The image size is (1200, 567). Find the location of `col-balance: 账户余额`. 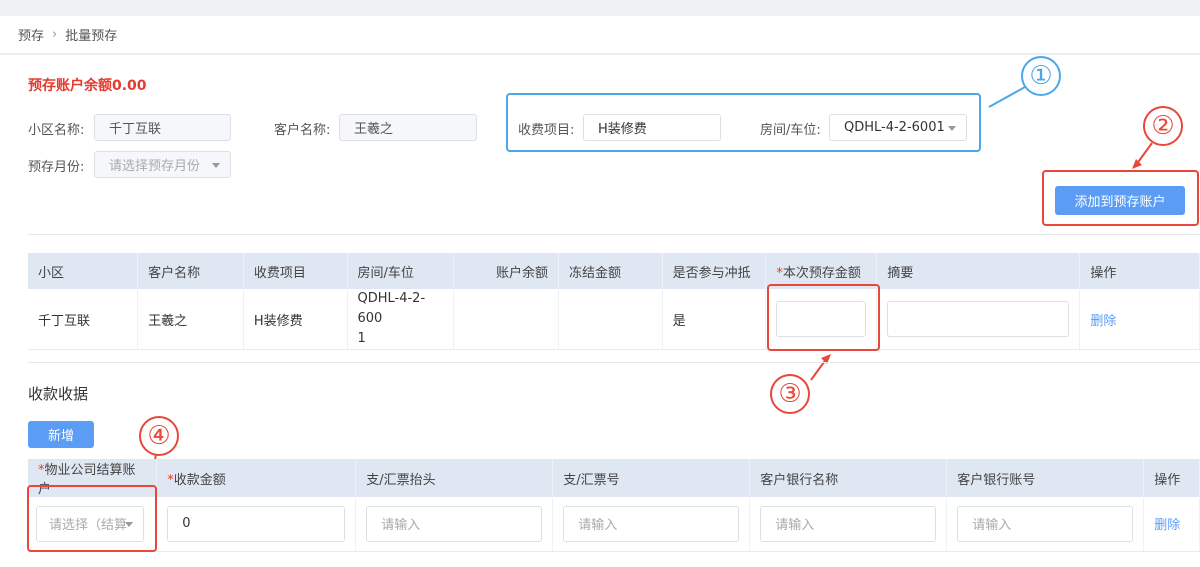

col-balance: 账户余额 is located at coordinates (506, 271).